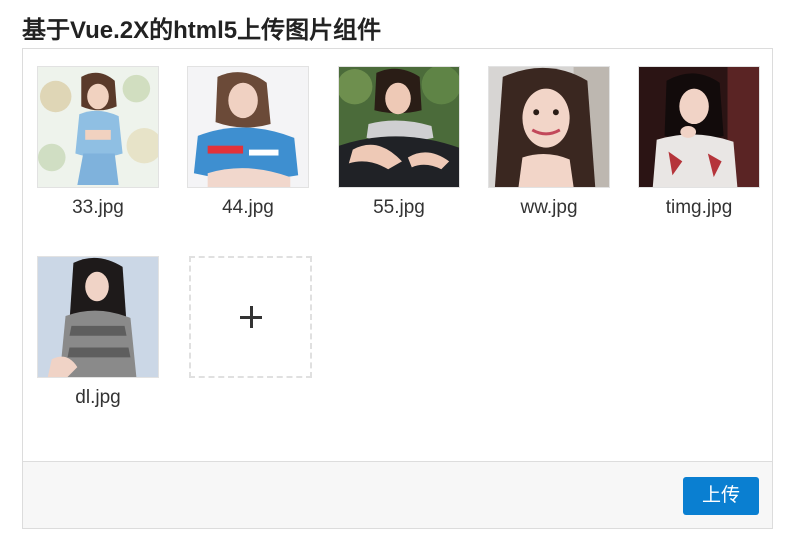  I want to click on file-item: ww.jpg, so click(550, 146).